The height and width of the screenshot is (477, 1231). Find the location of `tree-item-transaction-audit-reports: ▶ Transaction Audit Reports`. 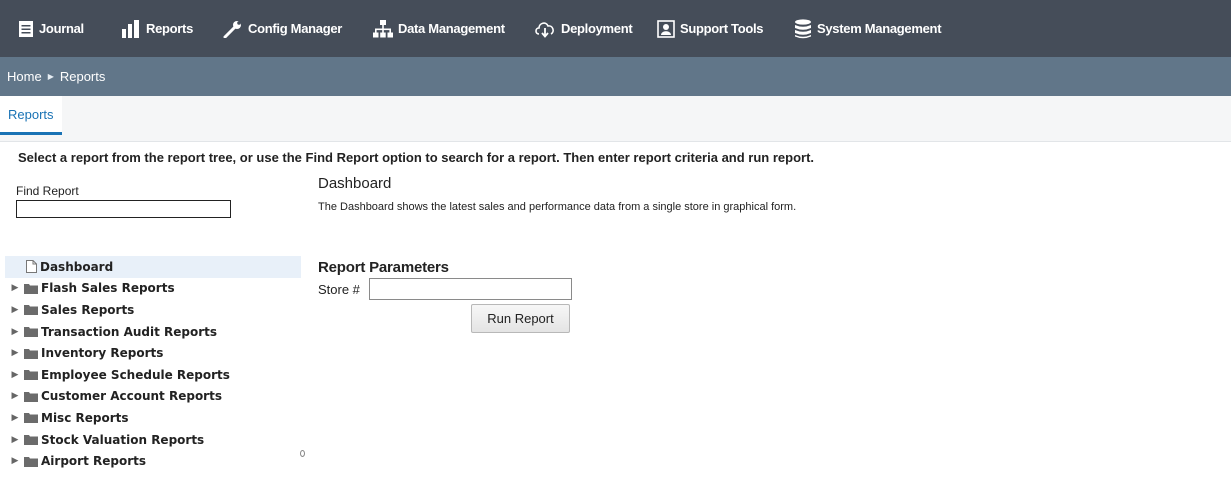

tree-item-transaction-audit-reports: ▶ Transaction Audit Reports is located at coordinates (153, 332).